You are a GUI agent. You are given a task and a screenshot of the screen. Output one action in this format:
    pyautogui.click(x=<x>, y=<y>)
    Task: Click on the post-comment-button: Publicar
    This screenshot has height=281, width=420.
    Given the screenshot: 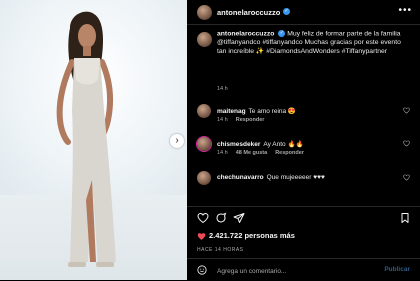 What is the action you would take?
    pyautogui.click(x=397, y=269)
    